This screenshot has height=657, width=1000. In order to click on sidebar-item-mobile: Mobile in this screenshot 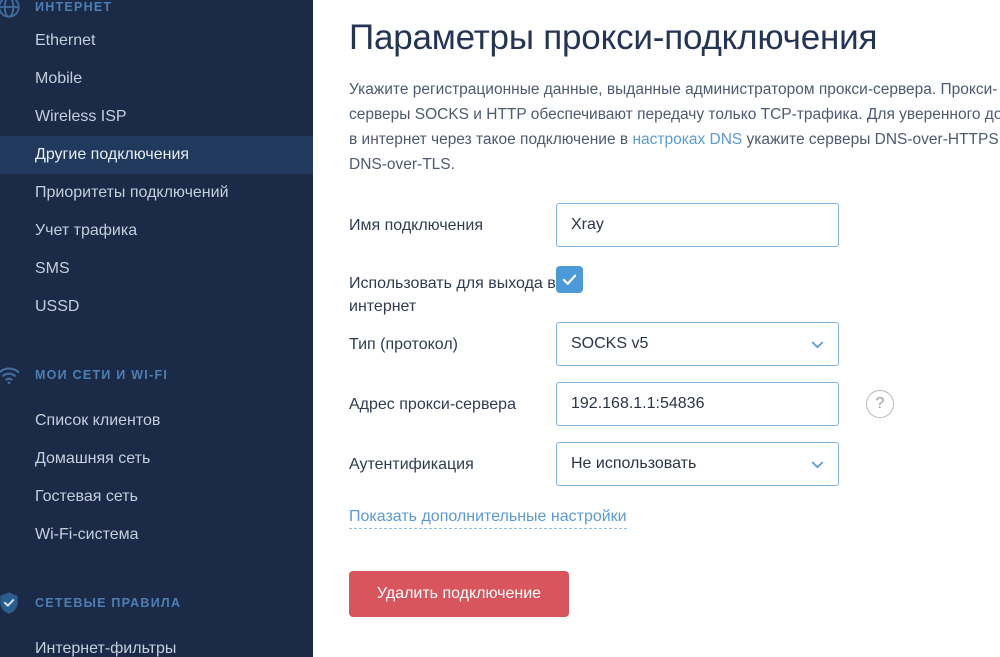, I will do `click(156, 79)`.